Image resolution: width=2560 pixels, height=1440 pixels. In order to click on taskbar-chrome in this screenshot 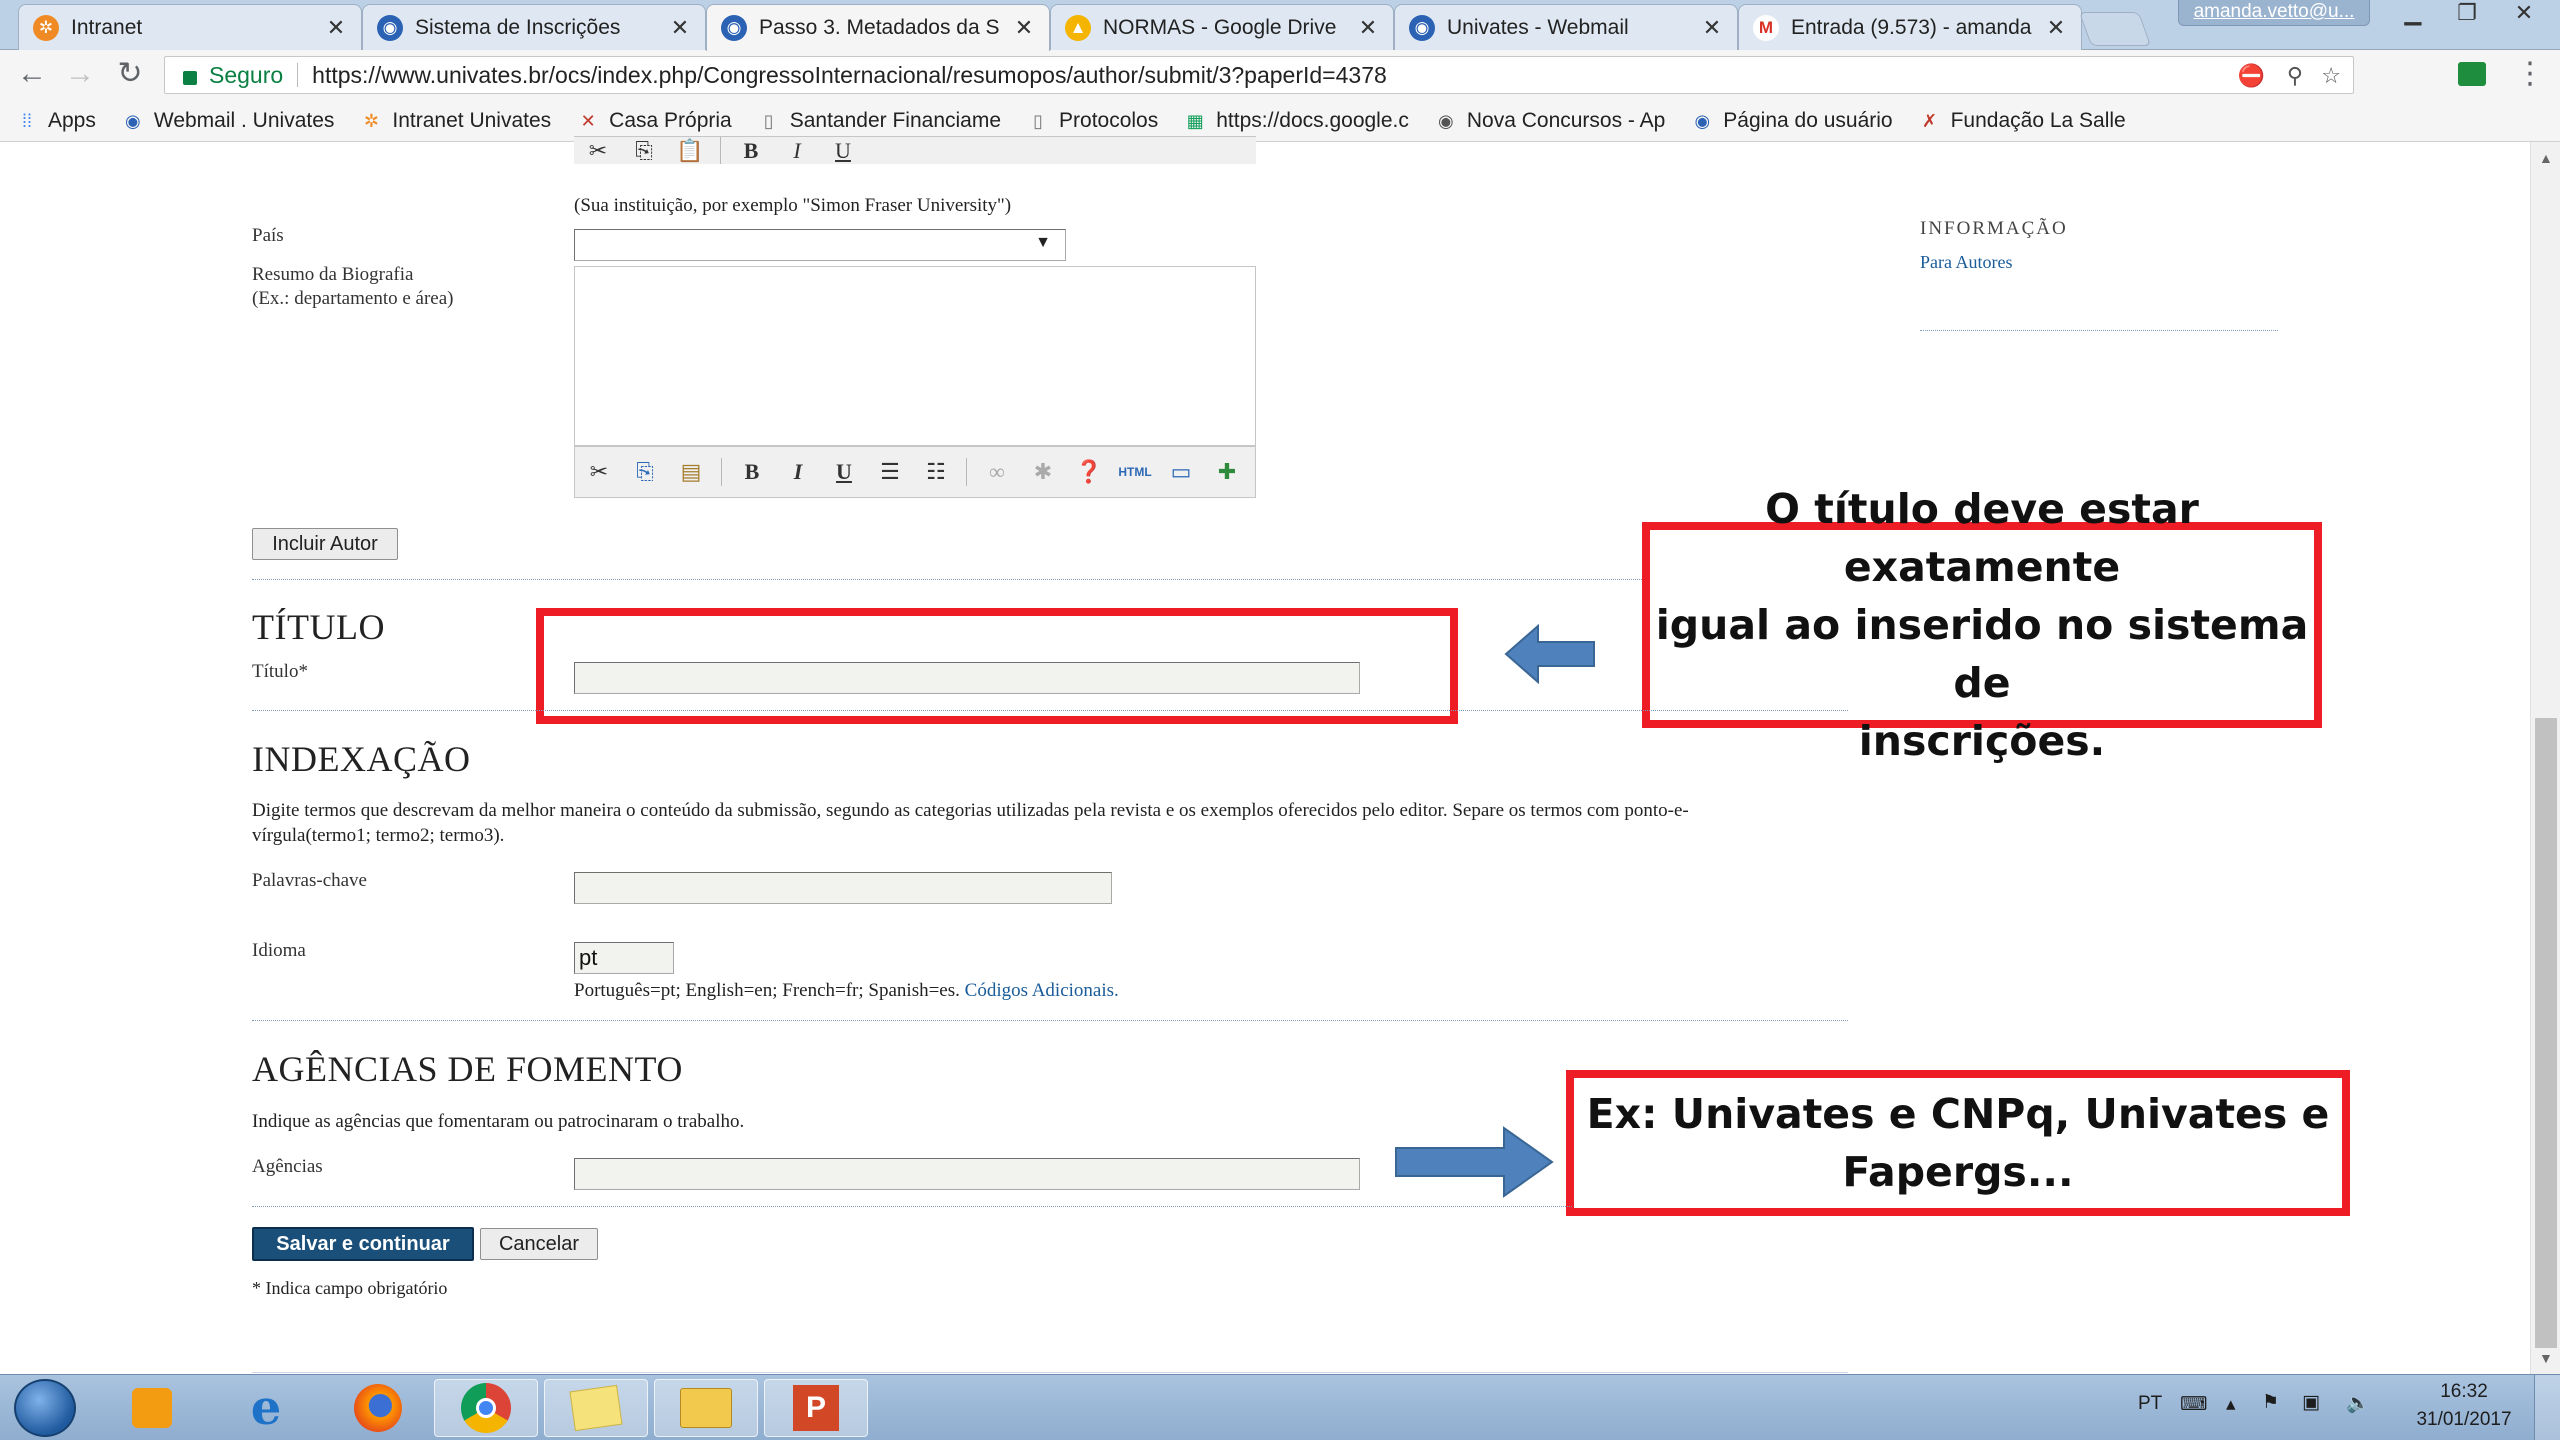, I will do `click(486, 1408)`.